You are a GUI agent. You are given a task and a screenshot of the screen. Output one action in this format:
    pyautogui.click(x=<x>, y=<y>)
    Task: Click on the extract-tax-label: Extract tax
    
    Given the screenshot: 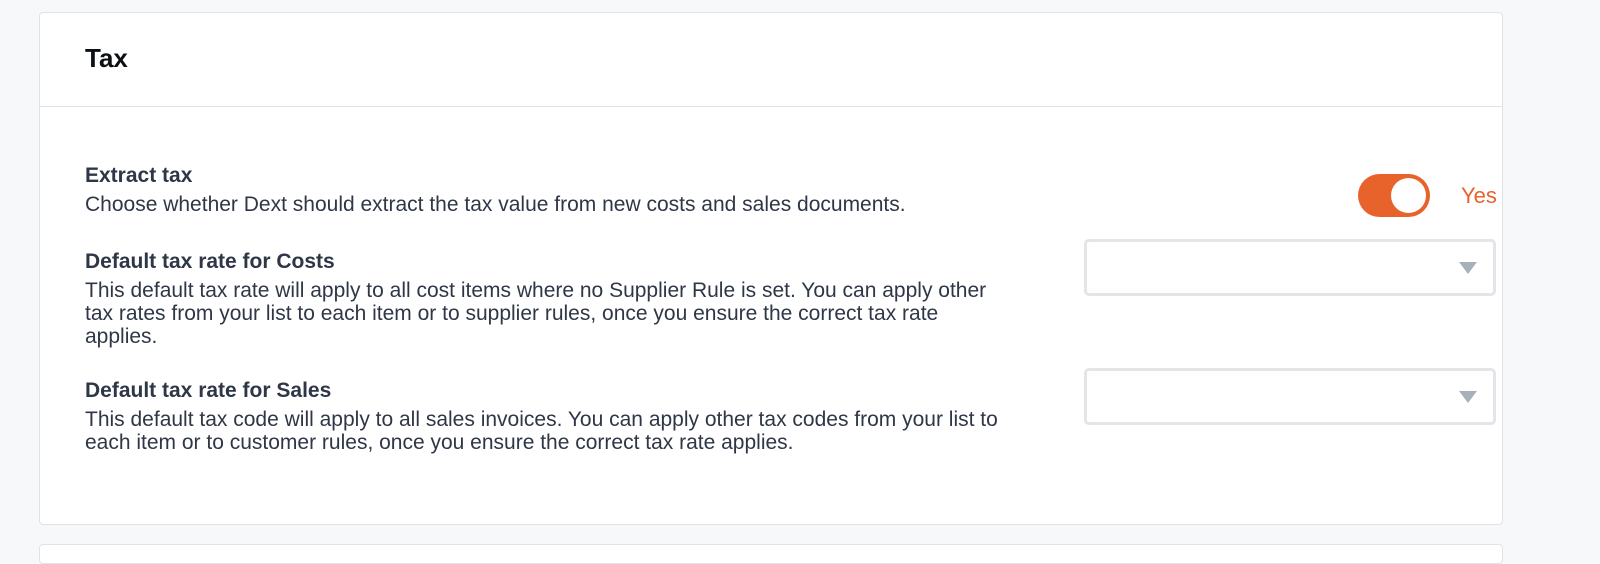 What is the action you would take?
    pyautogui.click(x=139, y=175)
    